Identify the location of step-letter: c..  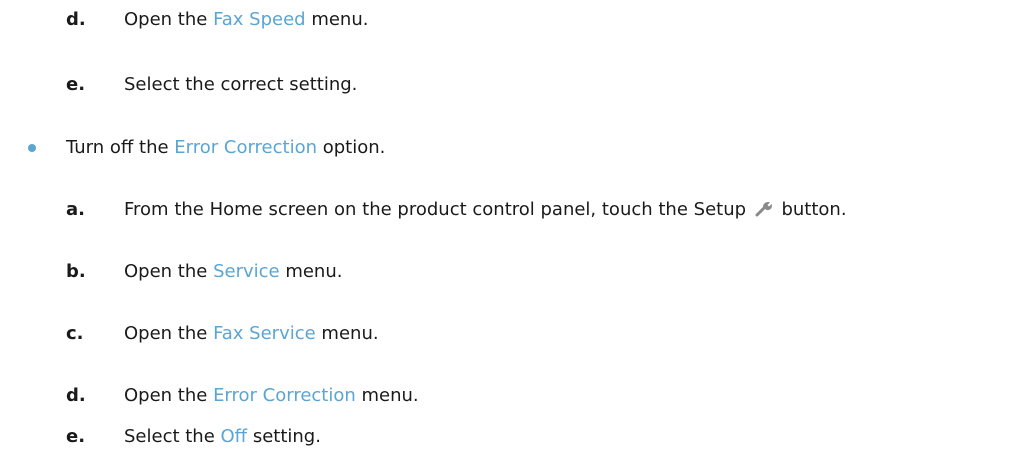
(75, 333).